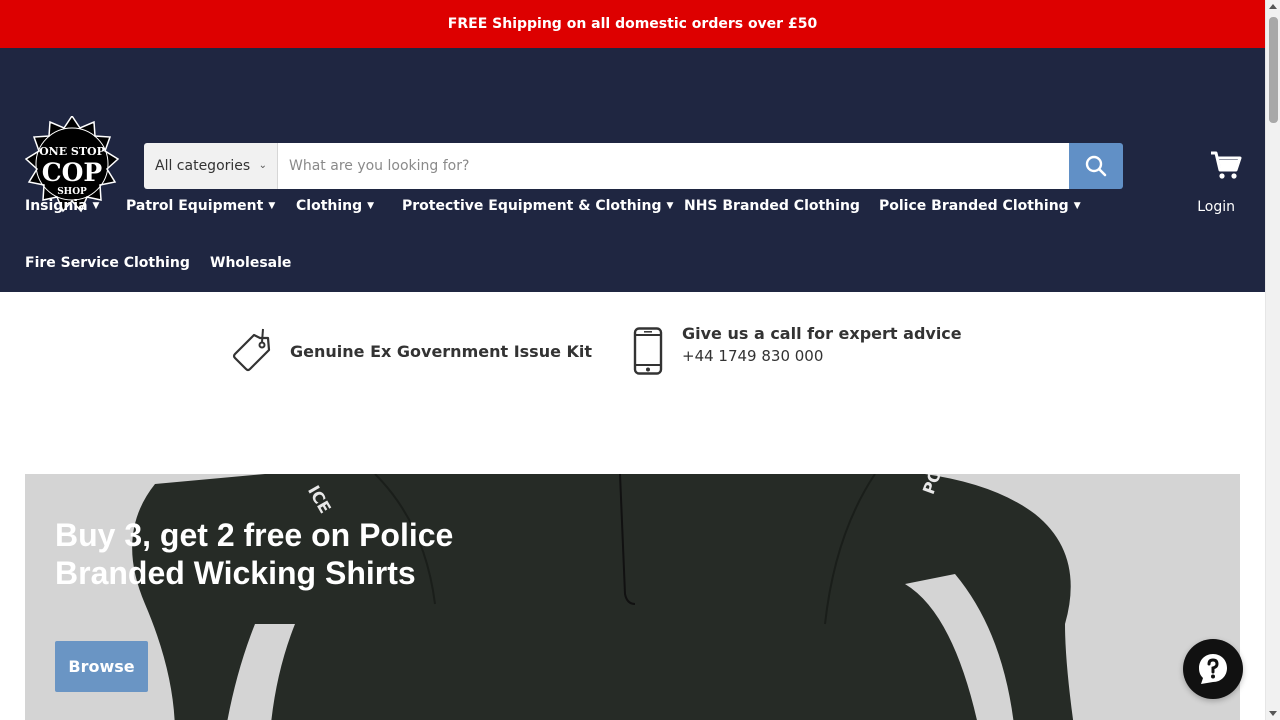 Image resolution: width=1280 pixels, height=720 pixels. What do you see at coordinates (441, 351) in the screenshot?
I see `feature-title: Genuine Ex Government Issue Kit` at bounding box center [441, 351].